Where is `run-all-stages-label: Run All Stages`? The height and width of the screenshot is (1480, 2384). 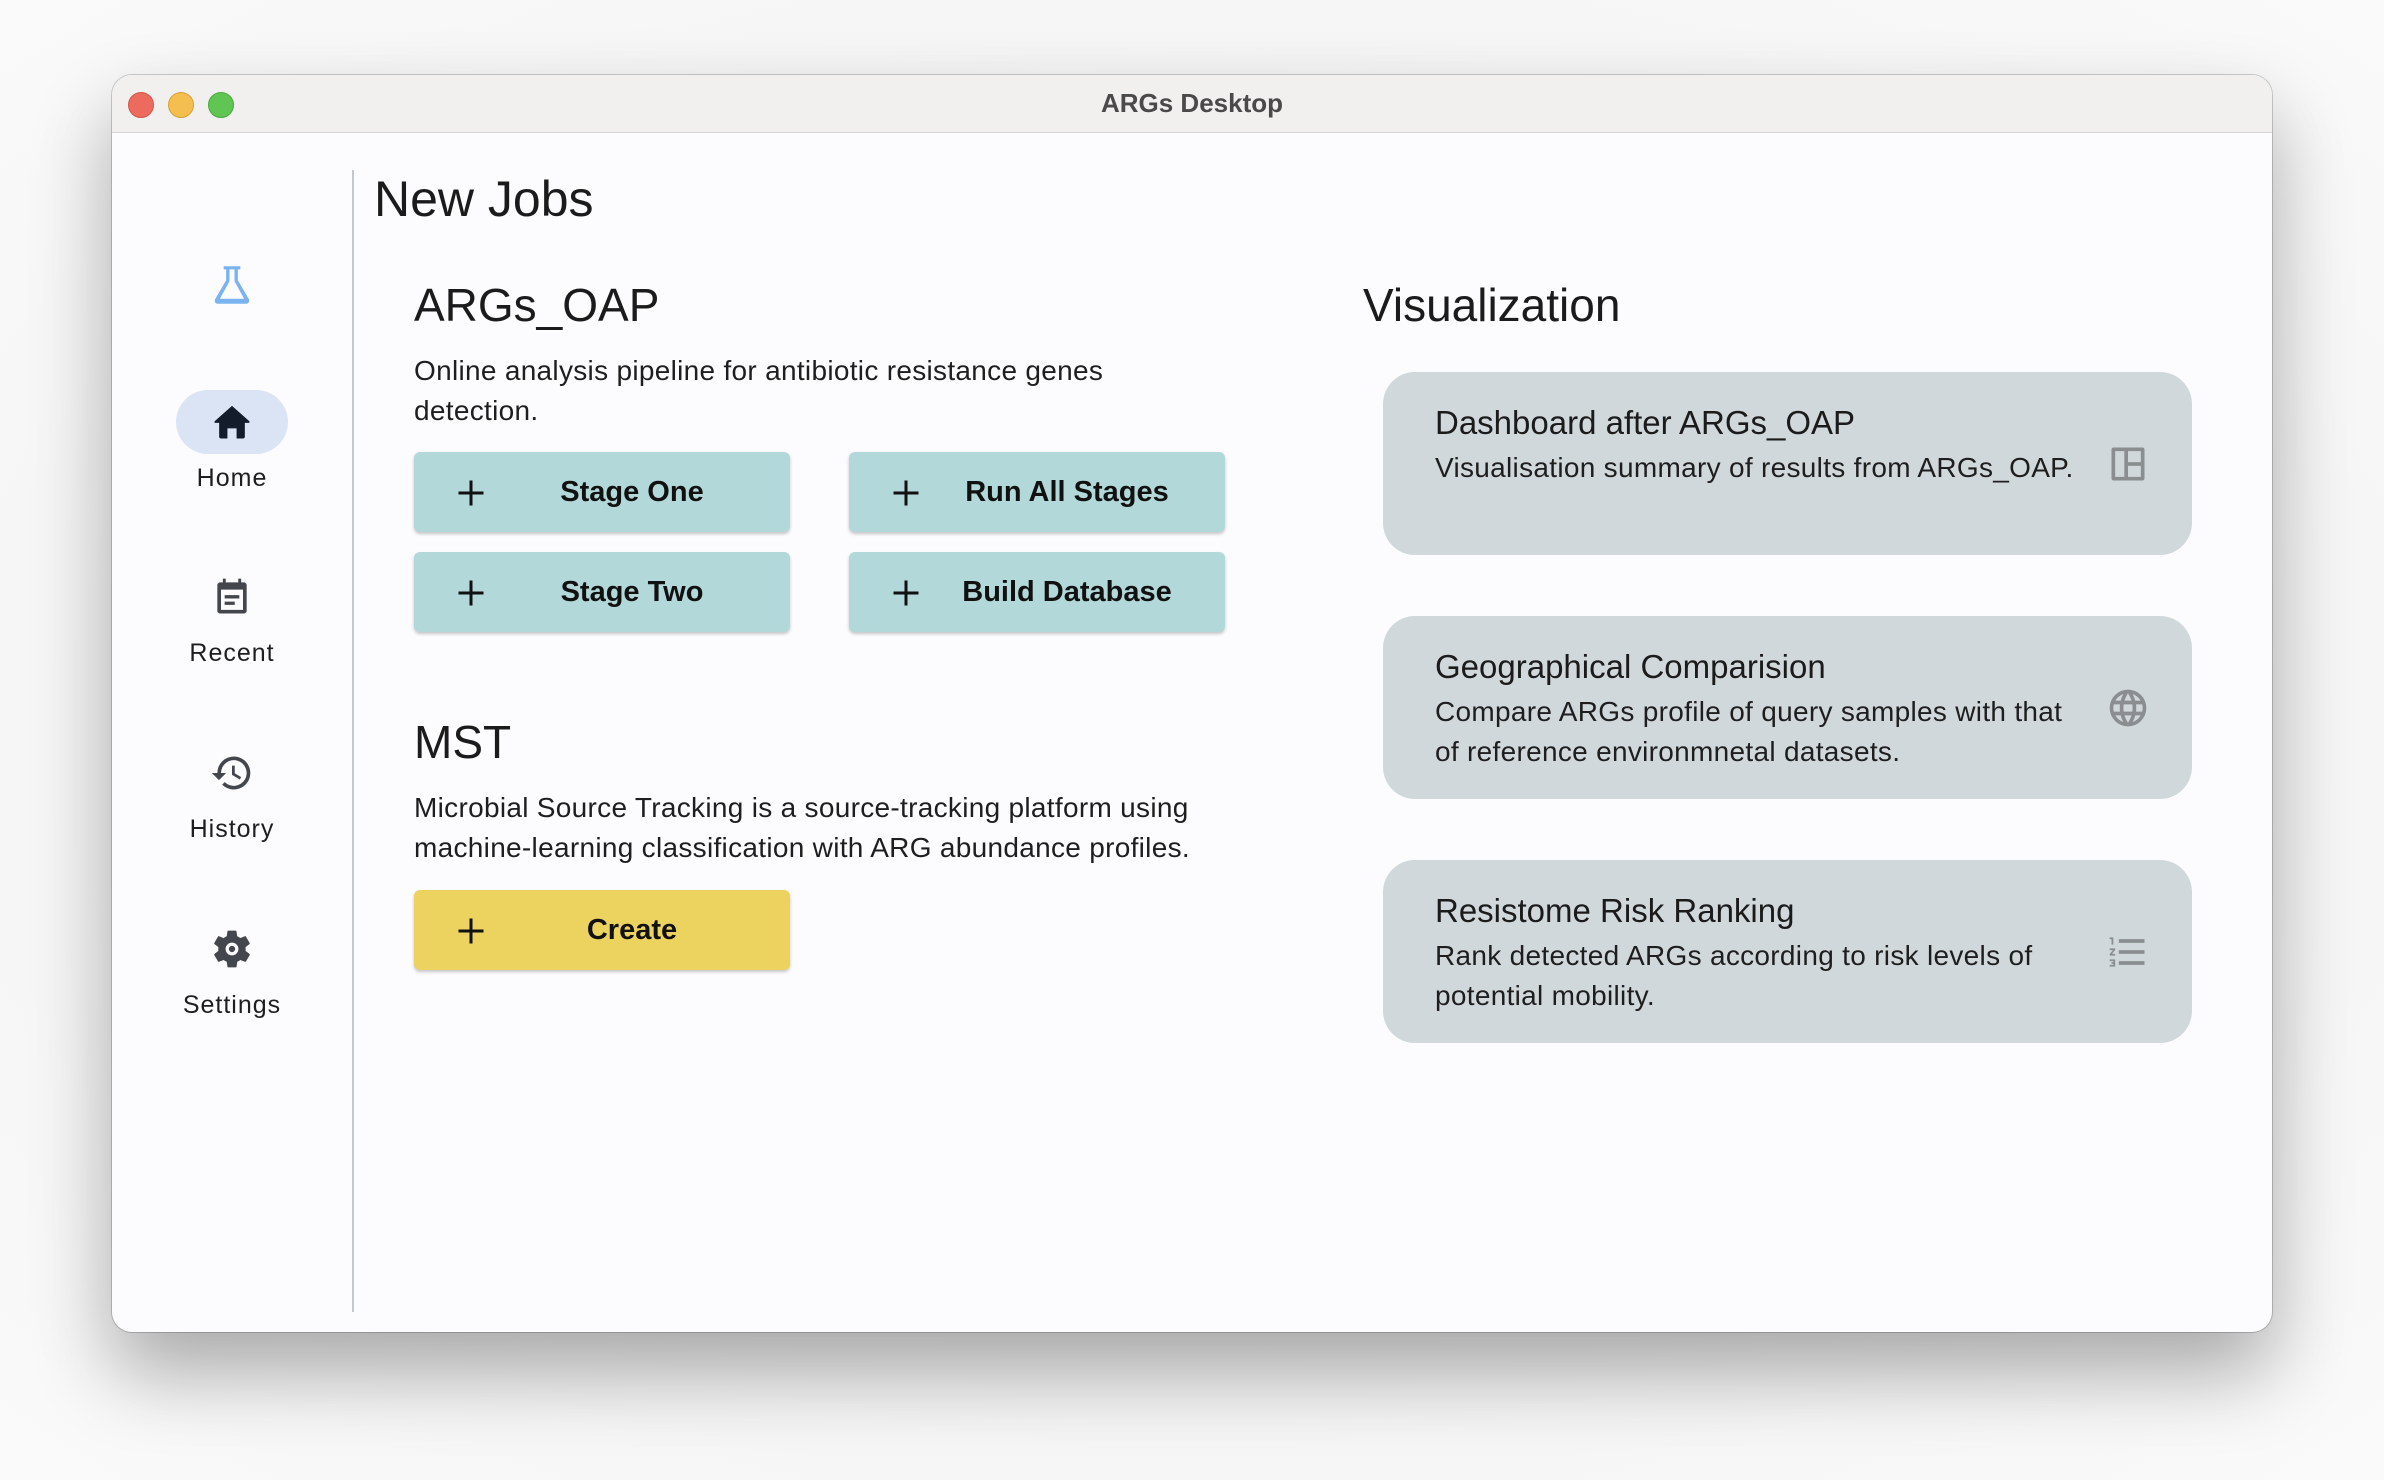 run-all-stages-label: Run All Stages is located at coordinates (1067, 491).